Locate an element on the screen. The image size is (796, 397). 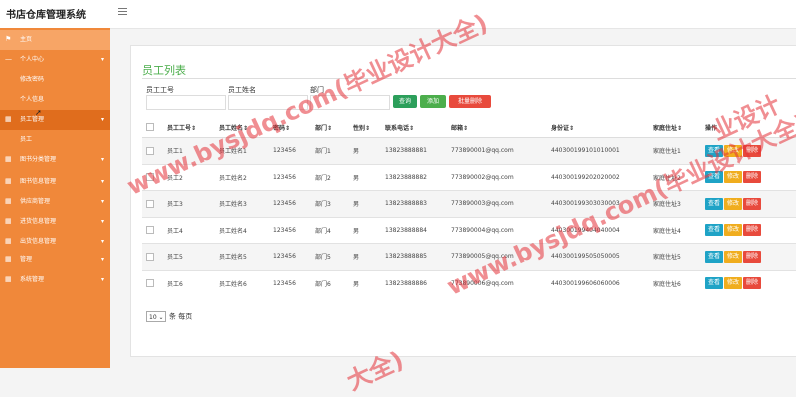
employee-no-input is located at coordinates (186, 102).